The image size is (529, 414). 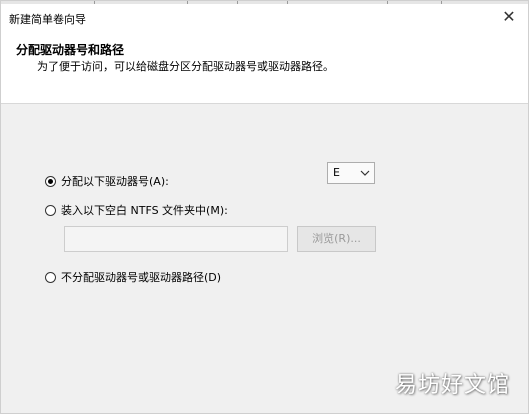 I want to click on option-mount-folder-label: 装入以下空白 NTFS 文件夹中(M):, so click(x=144, y=210).